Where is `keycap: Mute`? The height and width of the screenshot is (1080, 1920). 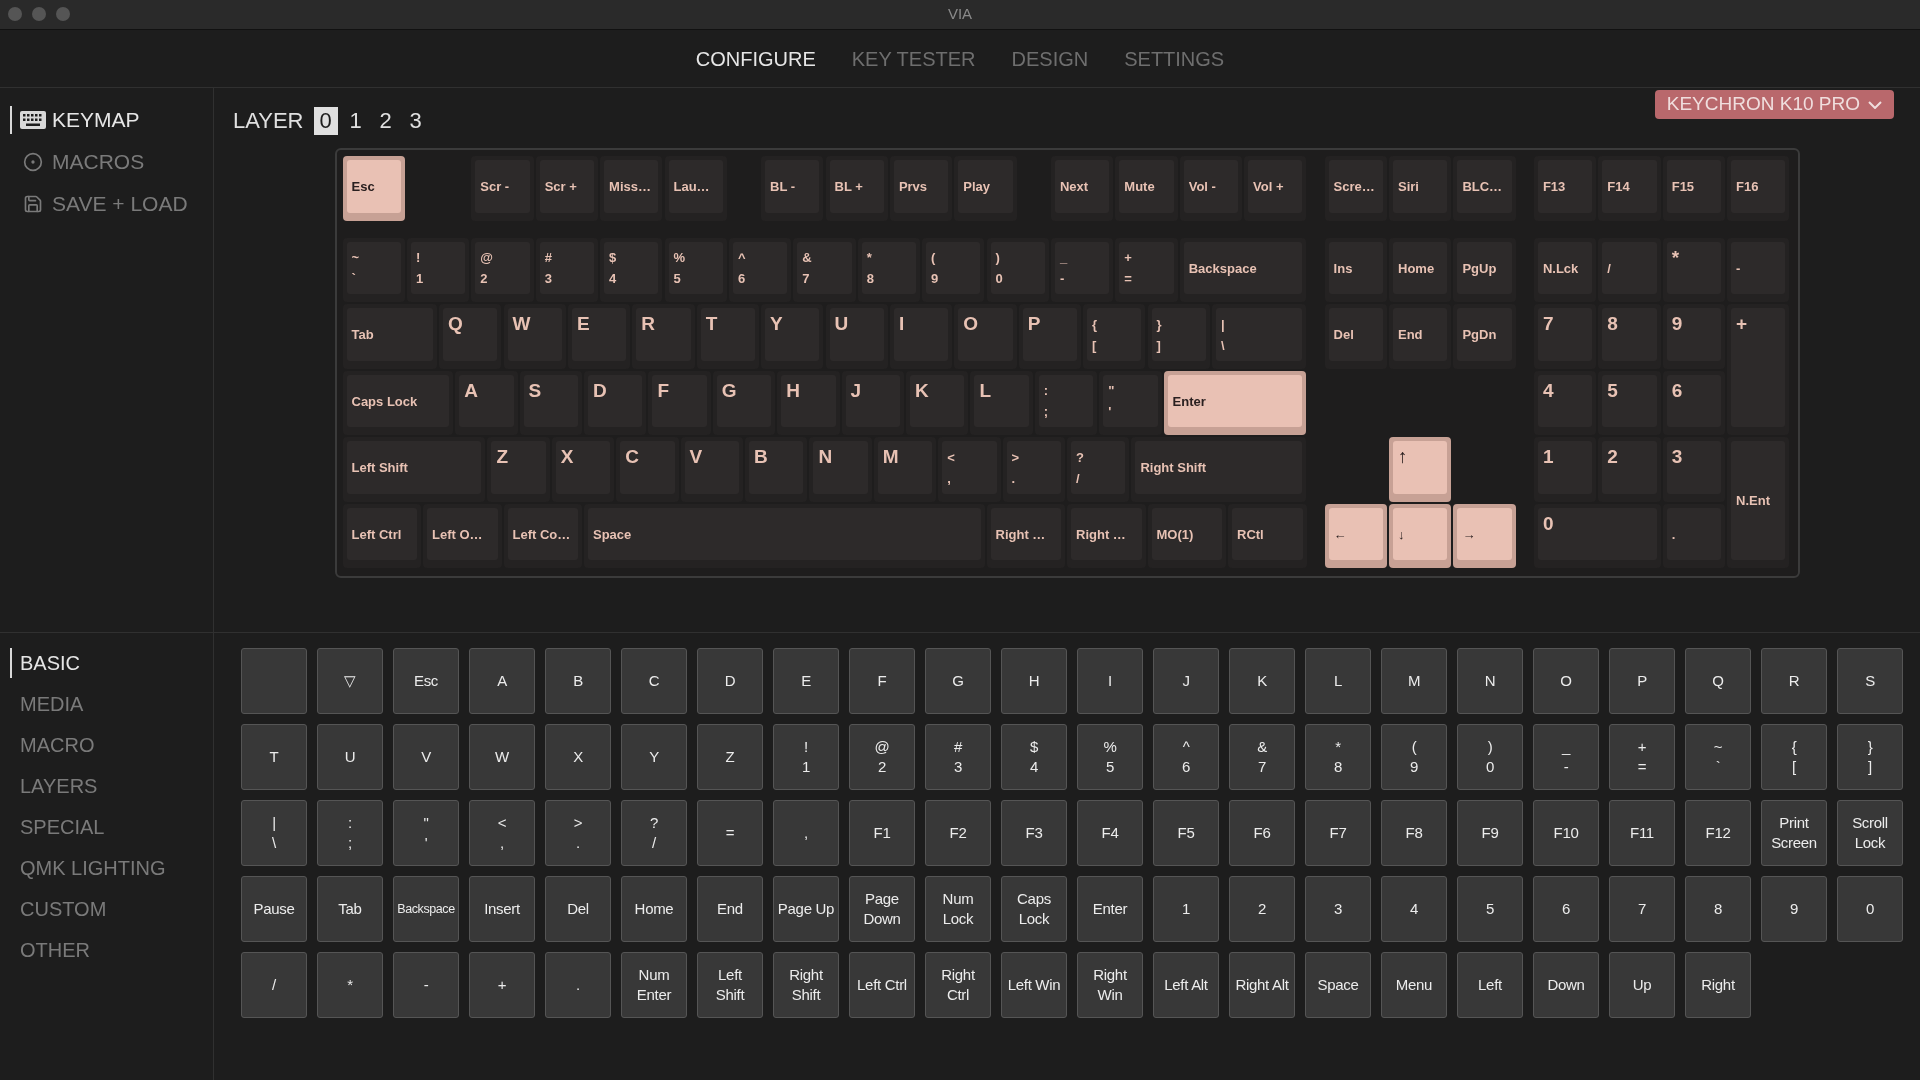
keycap: Mute is located at coordinates (1146, 188).